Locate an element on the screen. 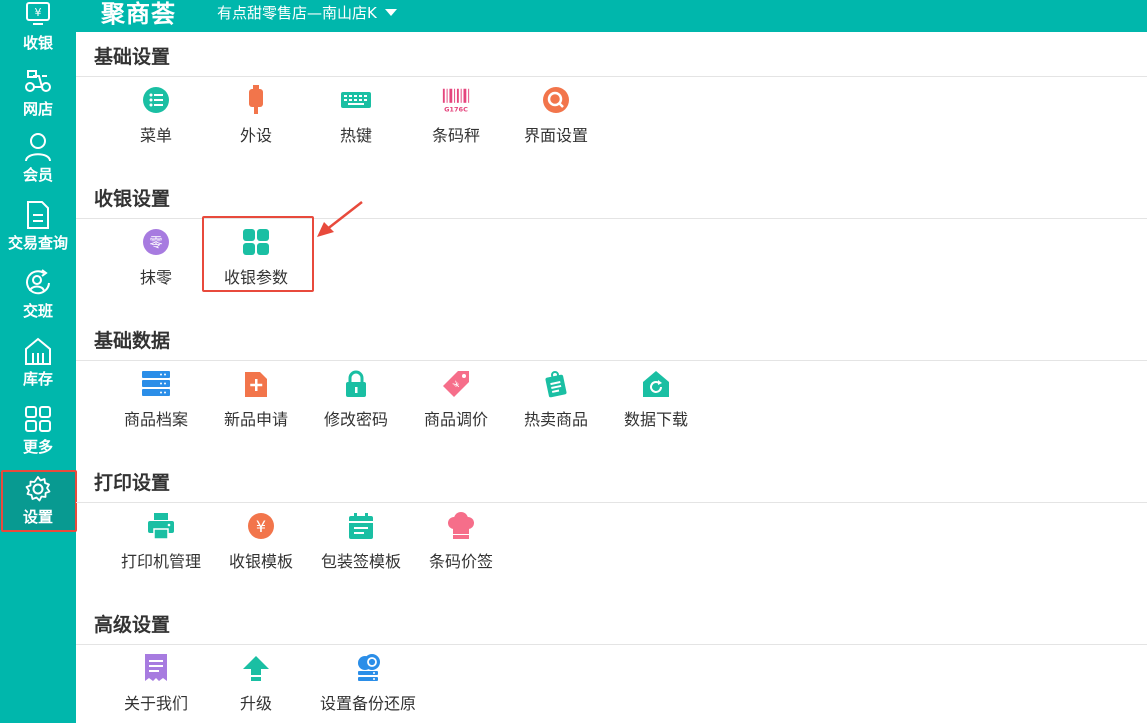 Image resolution: width=1147 pixels, height=723 pixels. app-logo: 聚商荟 is located at coordinates (138, 14).